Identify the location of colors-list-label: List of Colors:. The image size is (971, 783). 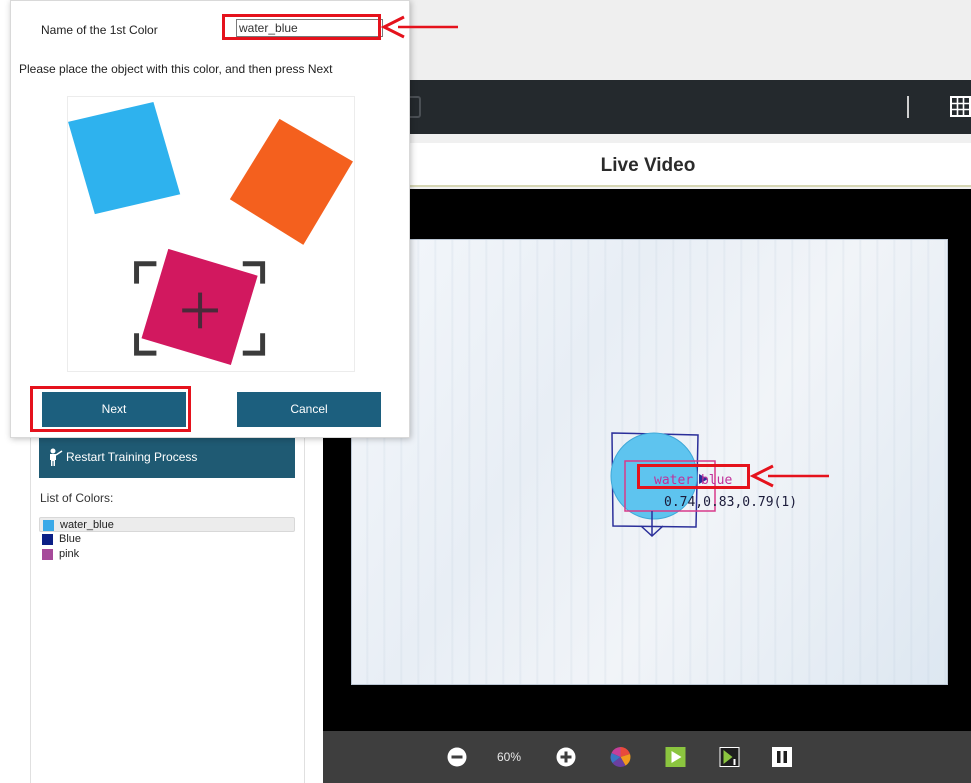
(77, 498).